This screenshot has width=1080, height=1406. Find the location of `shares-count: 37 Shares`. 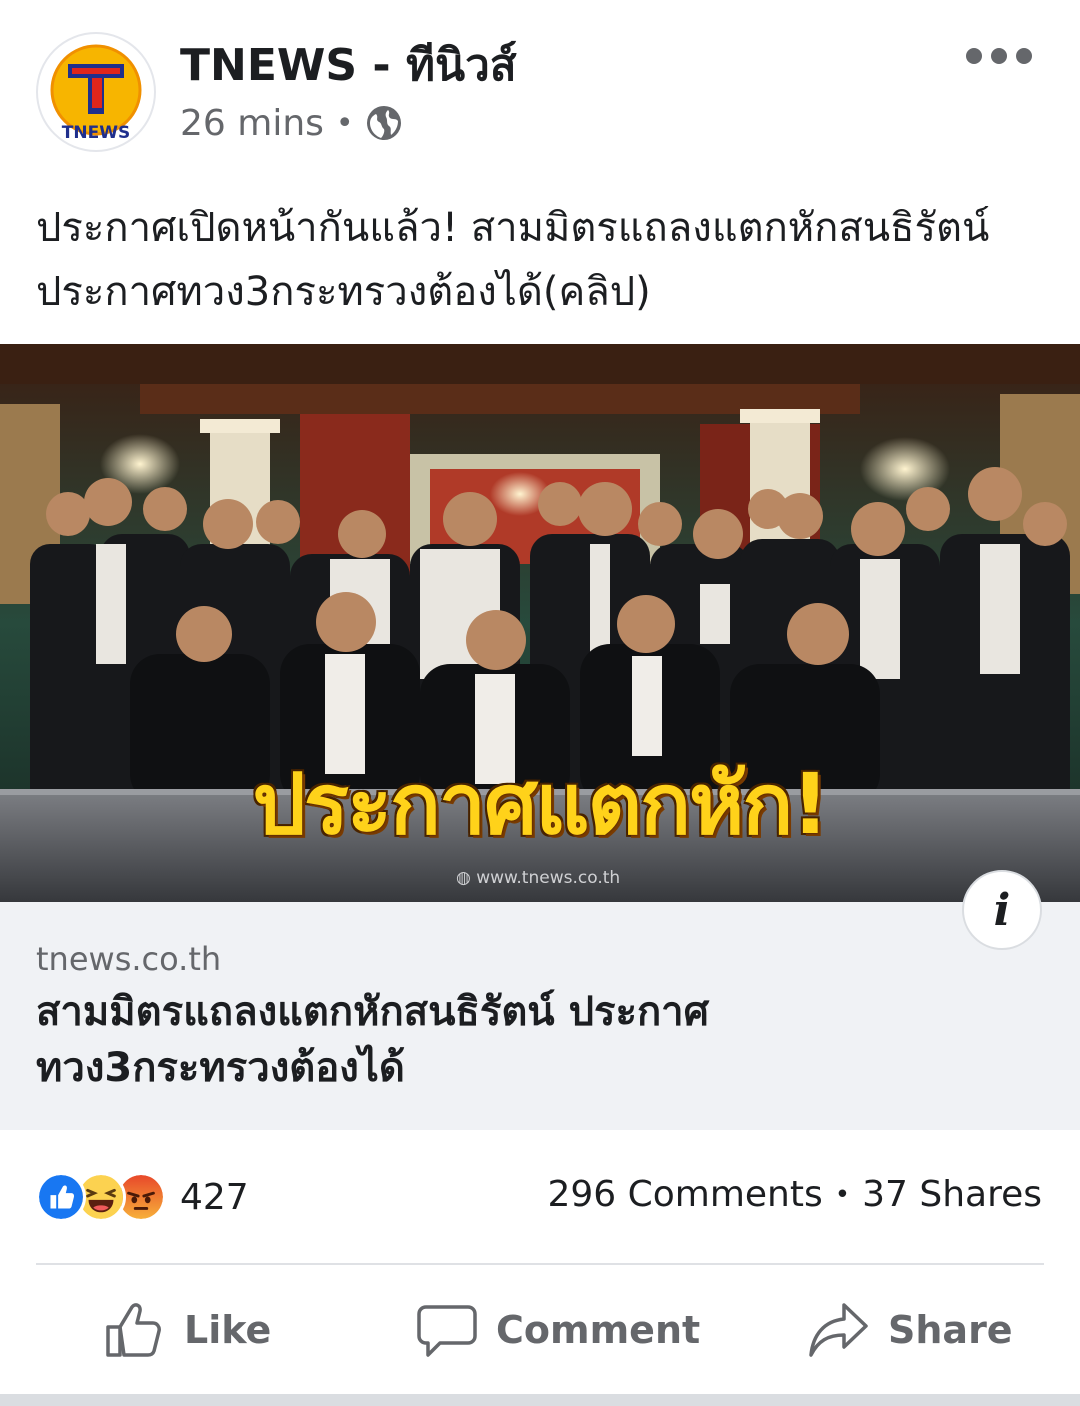

shares-count: 37 Shares is located at coordinates (952, 1194).